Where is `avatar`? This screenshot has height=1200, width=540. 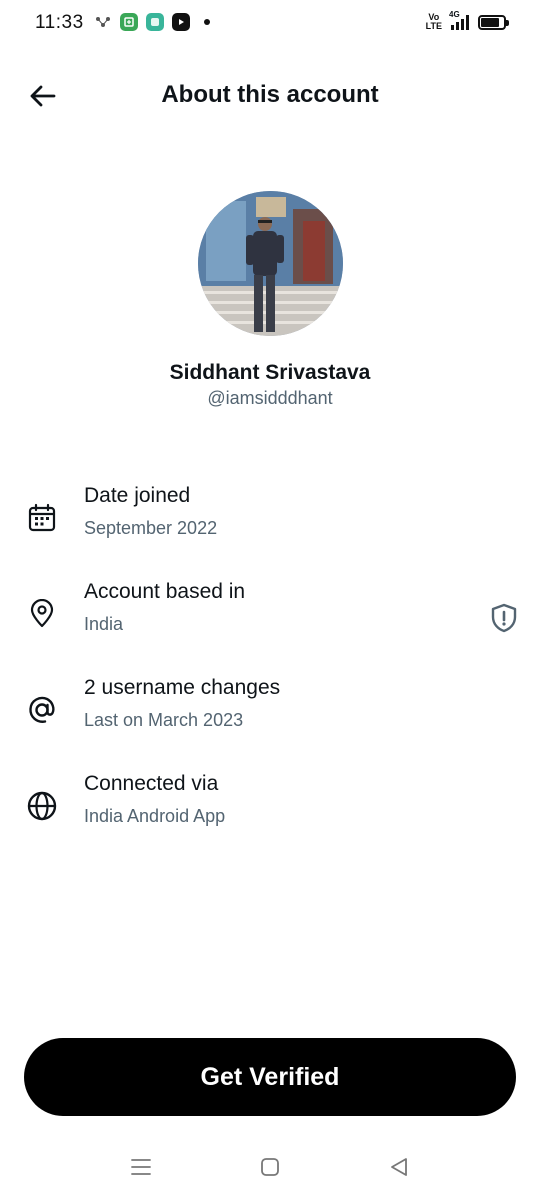 avatar is located at coordinates (270, 263).